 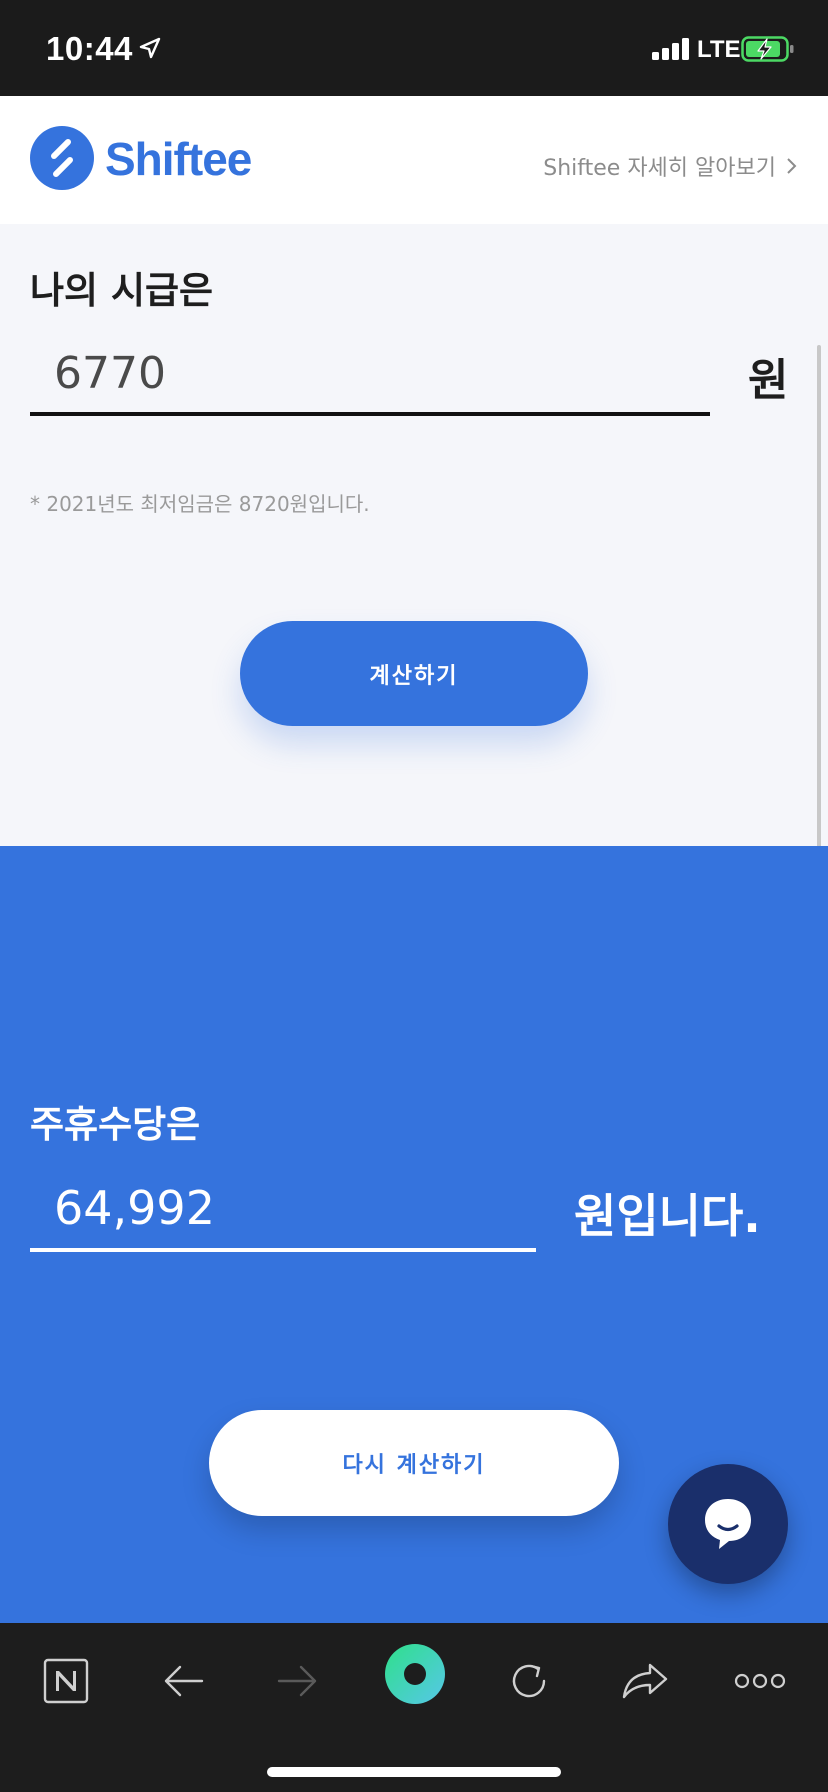 What do you see at coordinates (414, 673) in the screenshot?
I see `calculate-button: 계산하기` at bounding box center [414, 673].